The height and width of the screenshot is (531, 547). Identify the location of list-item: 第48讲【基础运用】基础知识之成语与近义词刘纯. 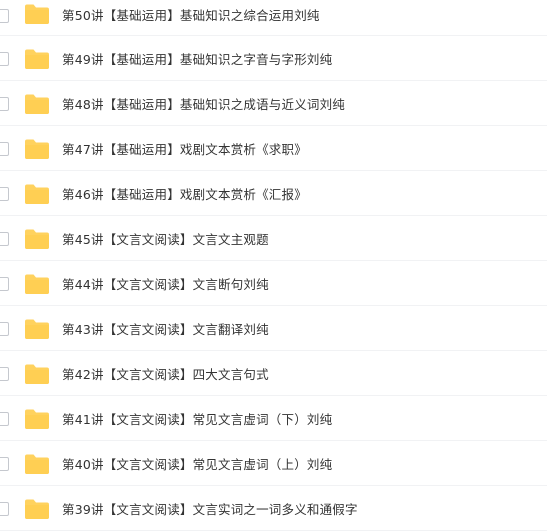
(273, 104).